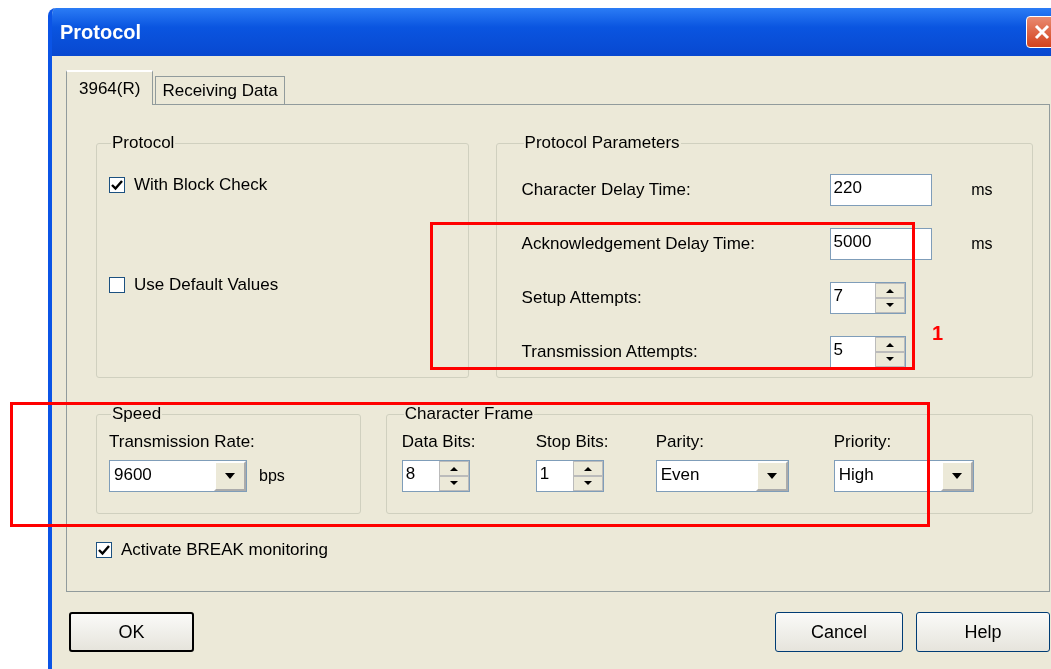 The height and width of the screenshot is (669, 1051). What do you see at coordinates (572, 442) in the screenshot?
I see `field-label: Stop Bits:` at bounding box center [572, 442].